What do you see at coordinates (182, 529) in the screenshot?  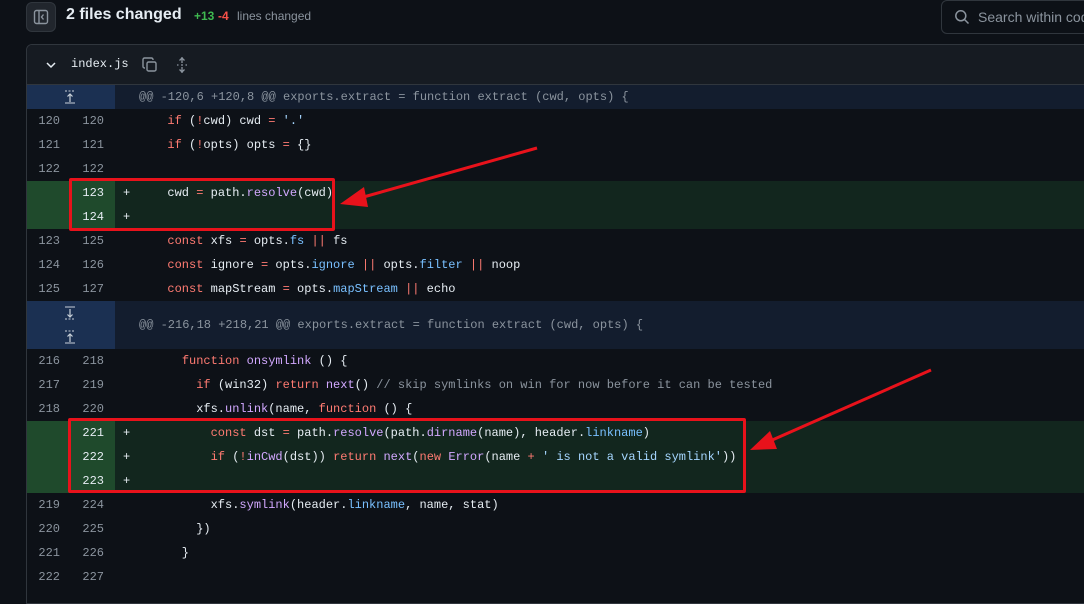 I see `line-code: })` at bounding box center [182, 529].